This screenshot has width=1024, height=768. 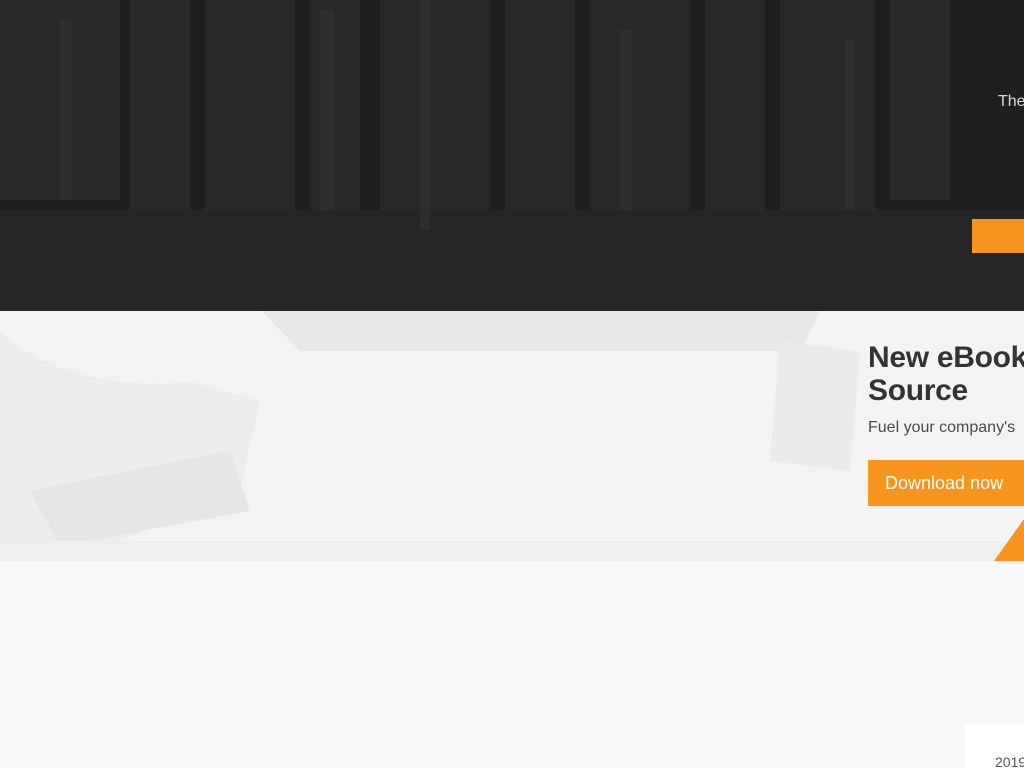 I want to click on orange-accent-shape, so click(x=1009, y=540).